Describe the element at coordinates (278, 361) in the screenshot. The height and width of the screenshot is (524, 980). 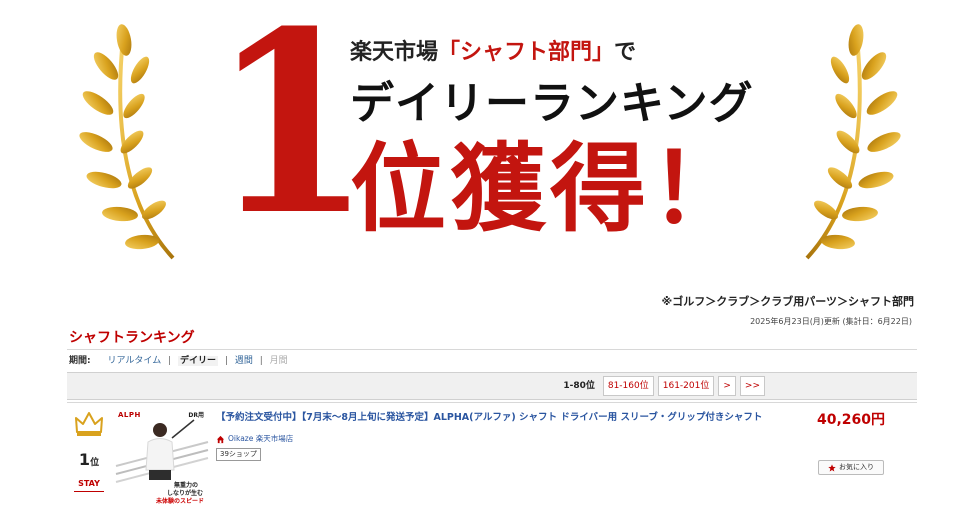
I see `period-option-monthly: 月間` at that location.